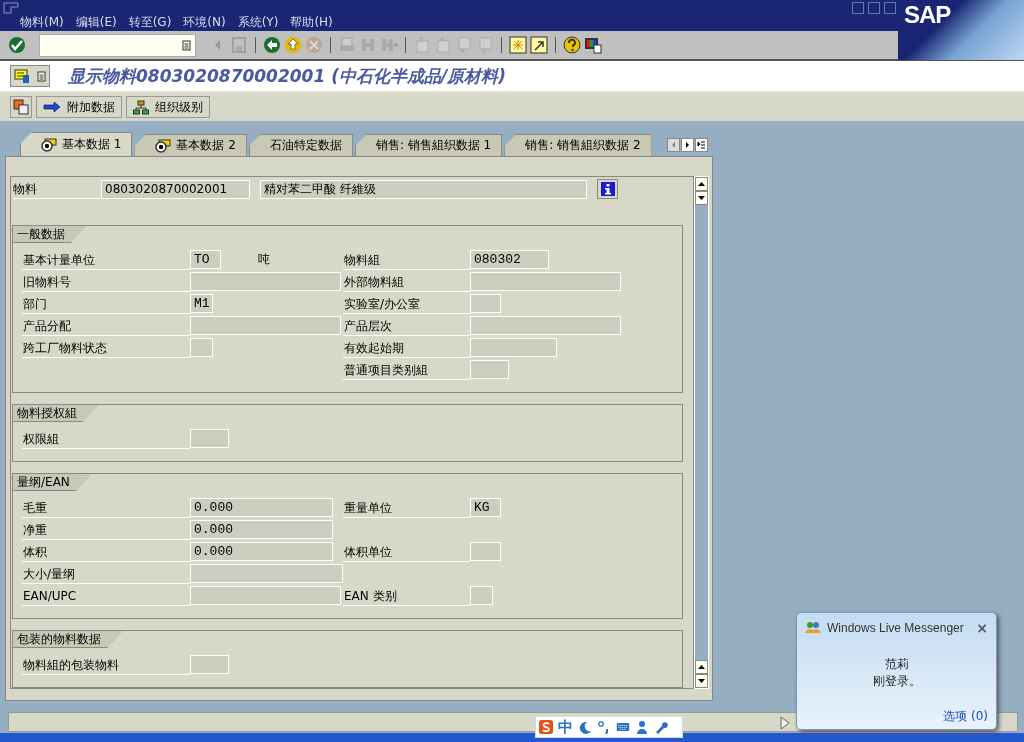 This screenshot has height=742, width=1024. I want to click on group-title: 物料授权組, so click(56, 413).